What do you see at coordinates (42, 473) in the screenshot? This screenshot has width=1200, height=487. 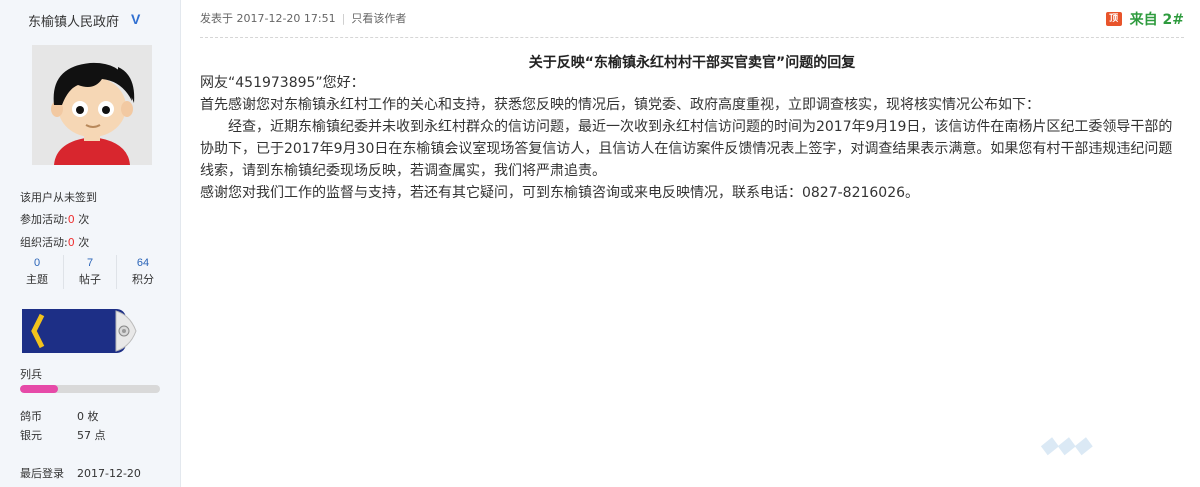 I see `last-login-label: 最后登录` at bounding box center [42, 473].